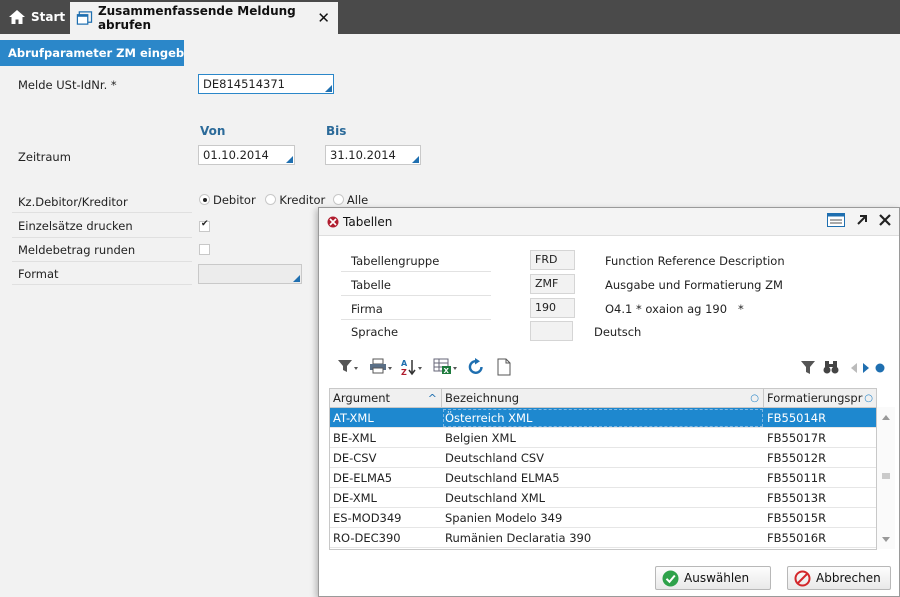 This screenshot has height=597, width=900. I want to click on scroll-down-icon, so click(886, 539).